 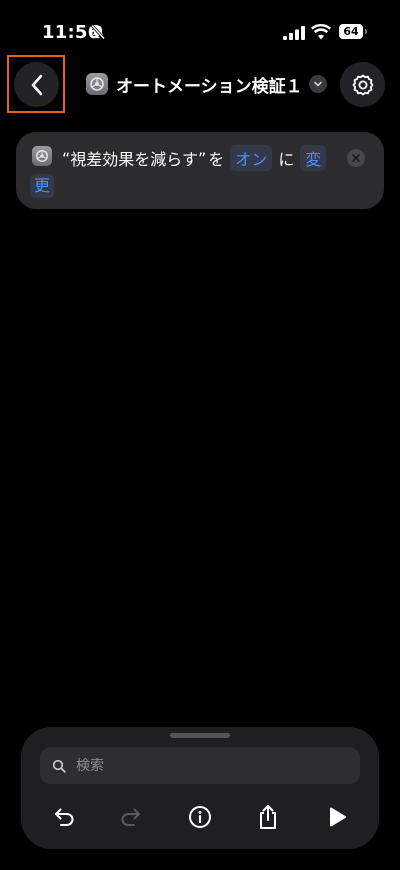 I want to click on run-button, so click(x=337, y=817).